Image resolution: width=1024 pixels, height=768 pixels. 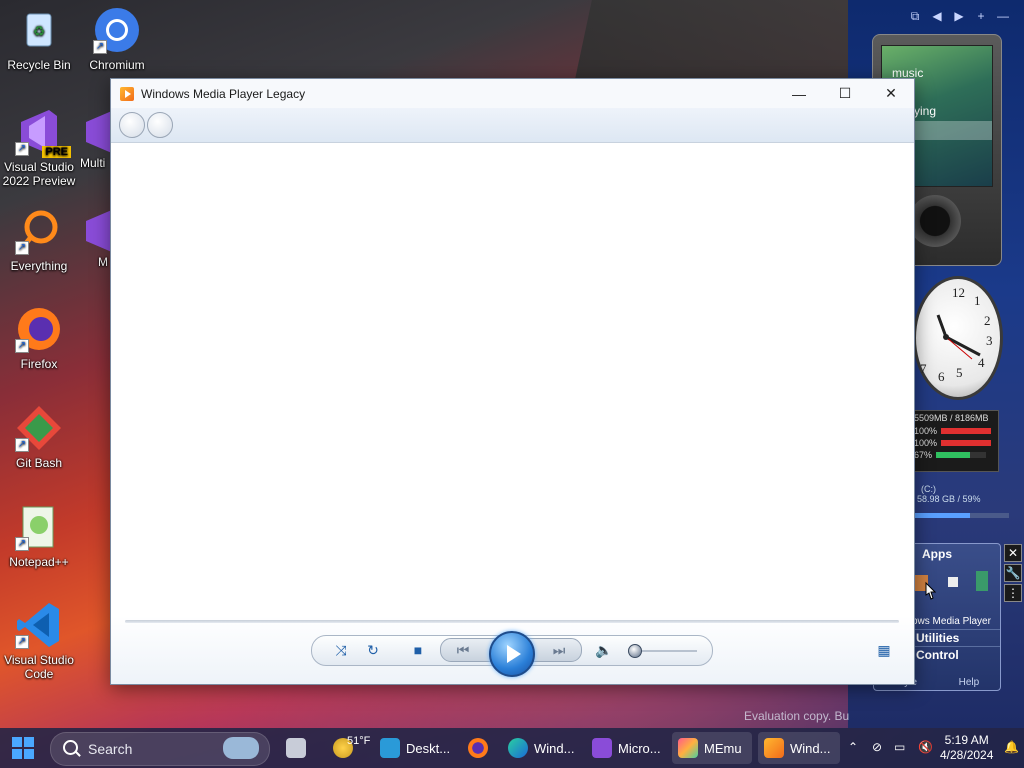 I want to click on desktop-icon-label: Visual Studio Code, so click(x=39, y=667).